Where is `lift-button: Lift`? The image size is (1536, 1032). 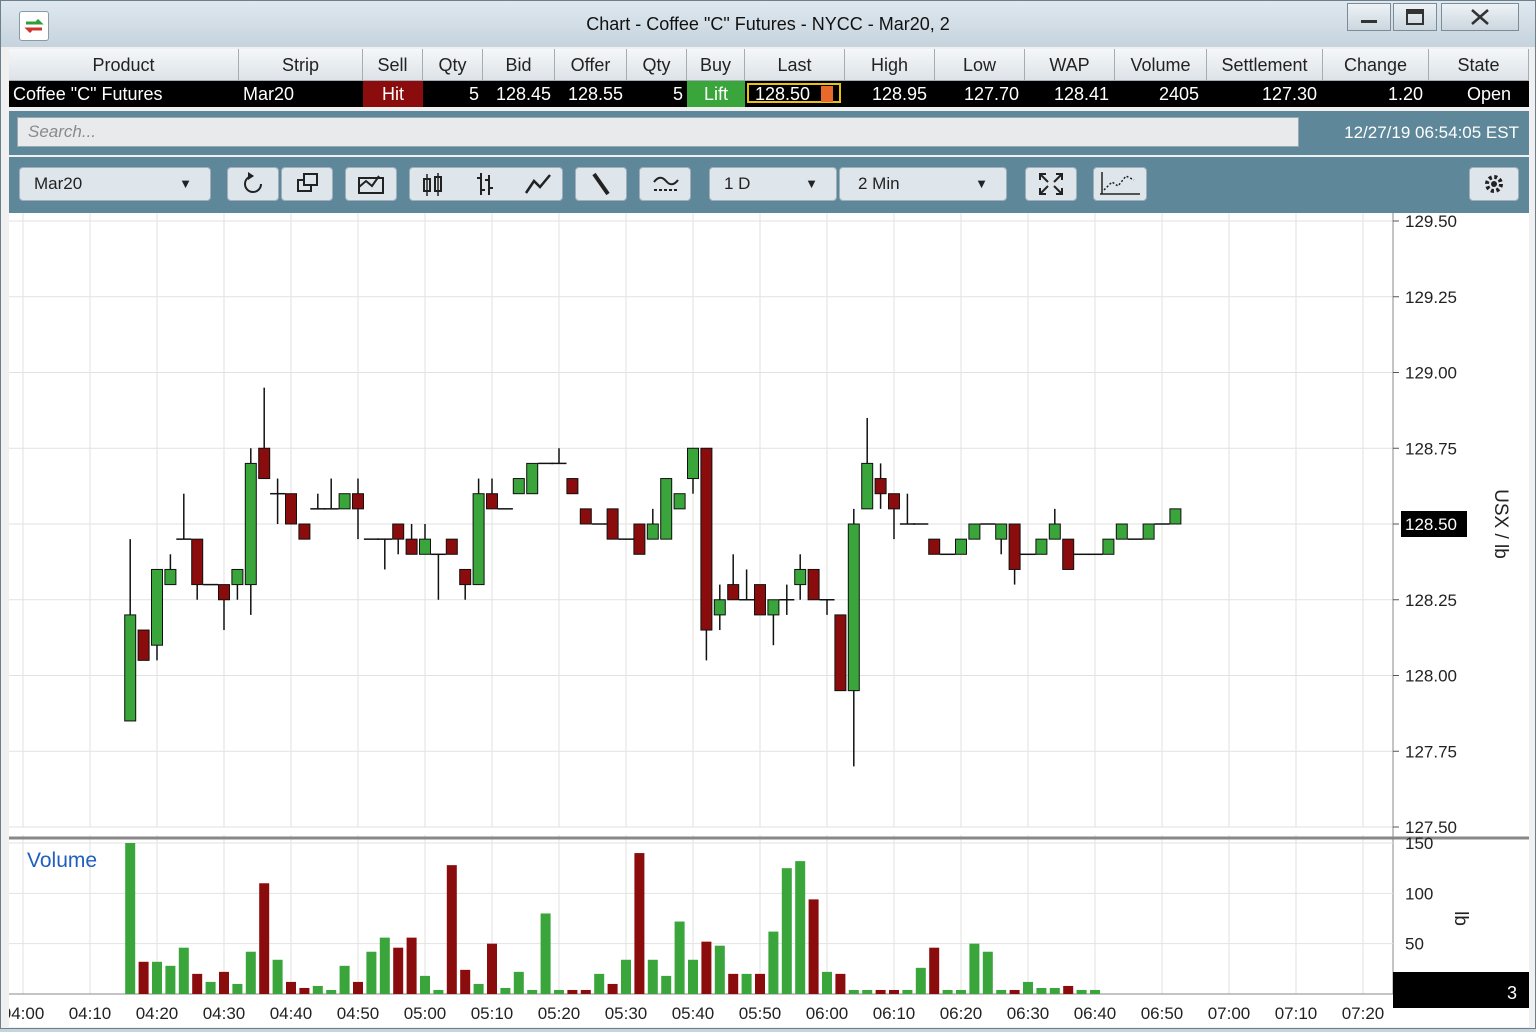 lift-button: Lift is located at coordinates (716, 94).